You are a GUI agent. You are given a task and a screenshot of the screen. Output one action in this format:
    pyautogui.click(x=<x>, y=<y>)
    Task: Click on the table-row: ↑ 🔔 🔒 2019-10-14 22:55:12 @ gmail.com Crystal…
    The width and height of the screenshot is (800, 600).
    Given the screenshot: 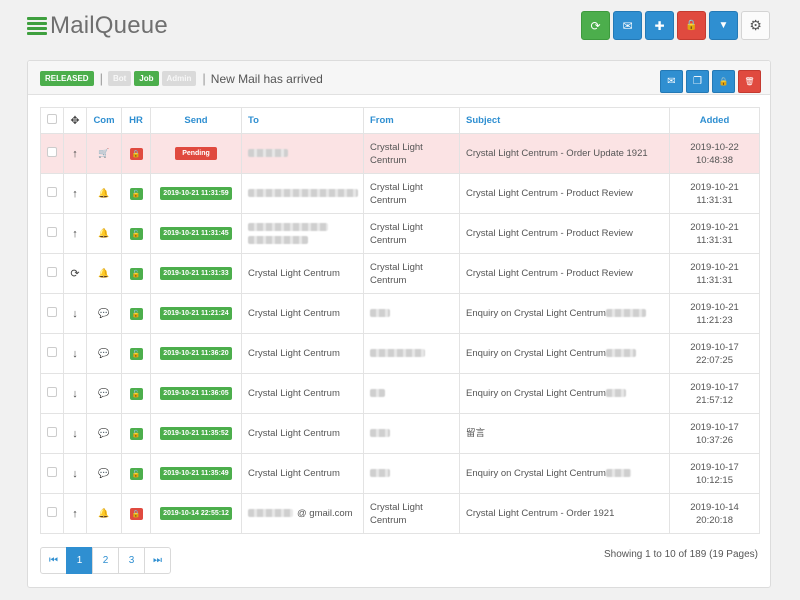 What is the action you would take?
    pyautogui.click(x=400, y=513)
    